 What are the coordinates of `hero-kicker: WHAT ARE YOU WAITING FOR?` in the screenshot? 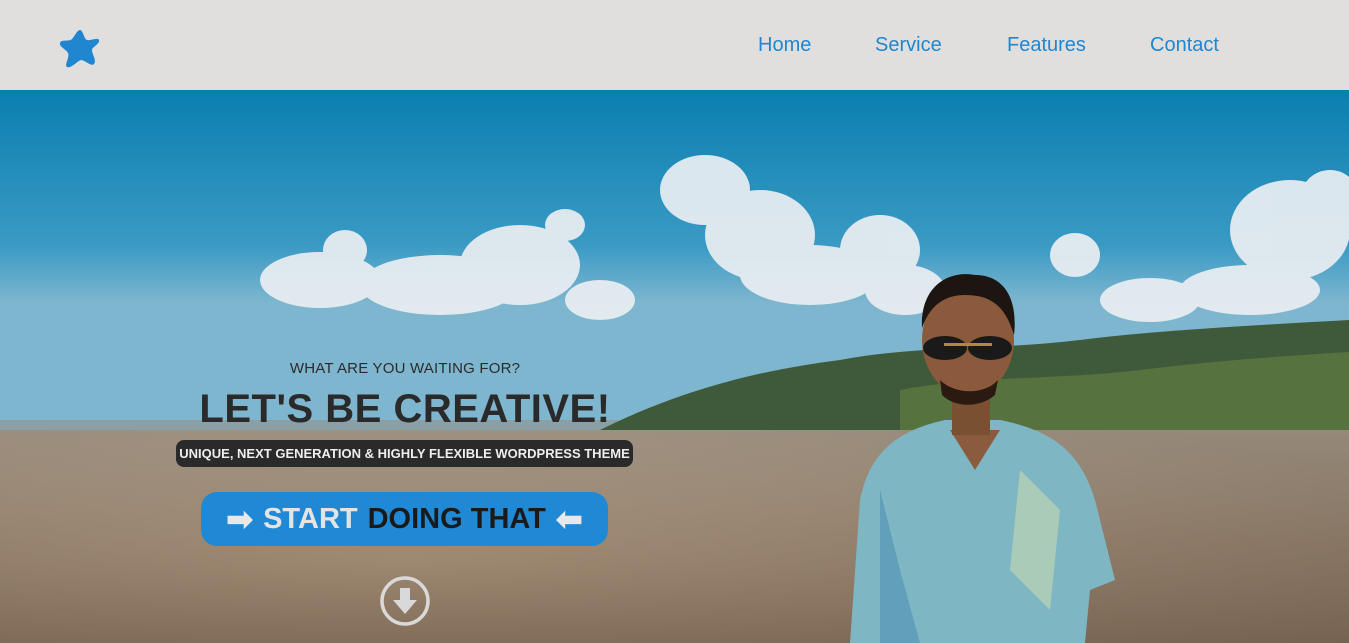 It's located at (405, 368).